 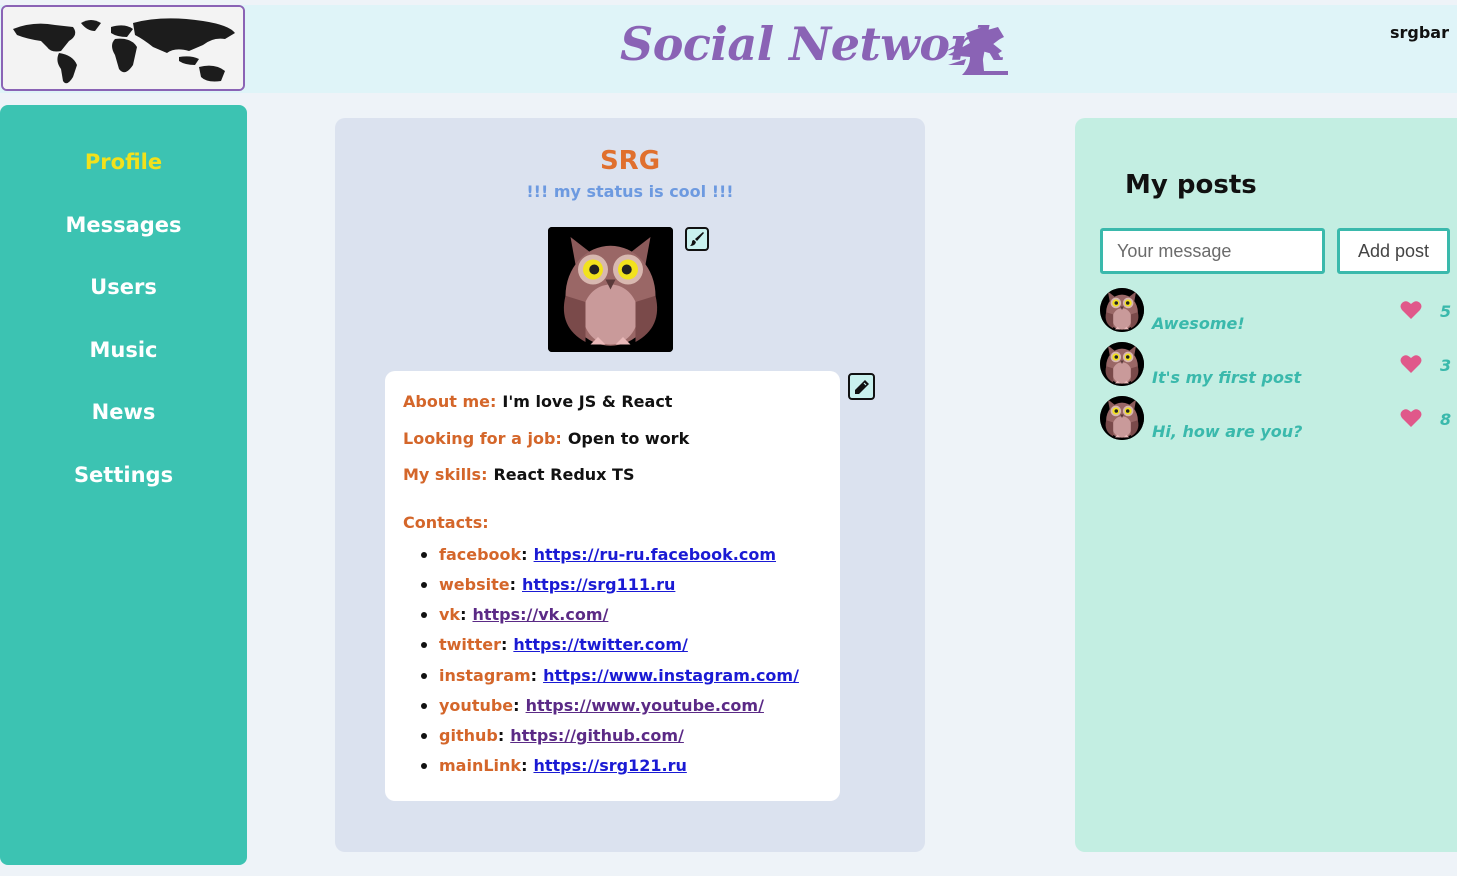 What do you see at coordinates (123, 287) in the screenshot?
I see `nav-item-users: Users` at bounding box center [123, 287].